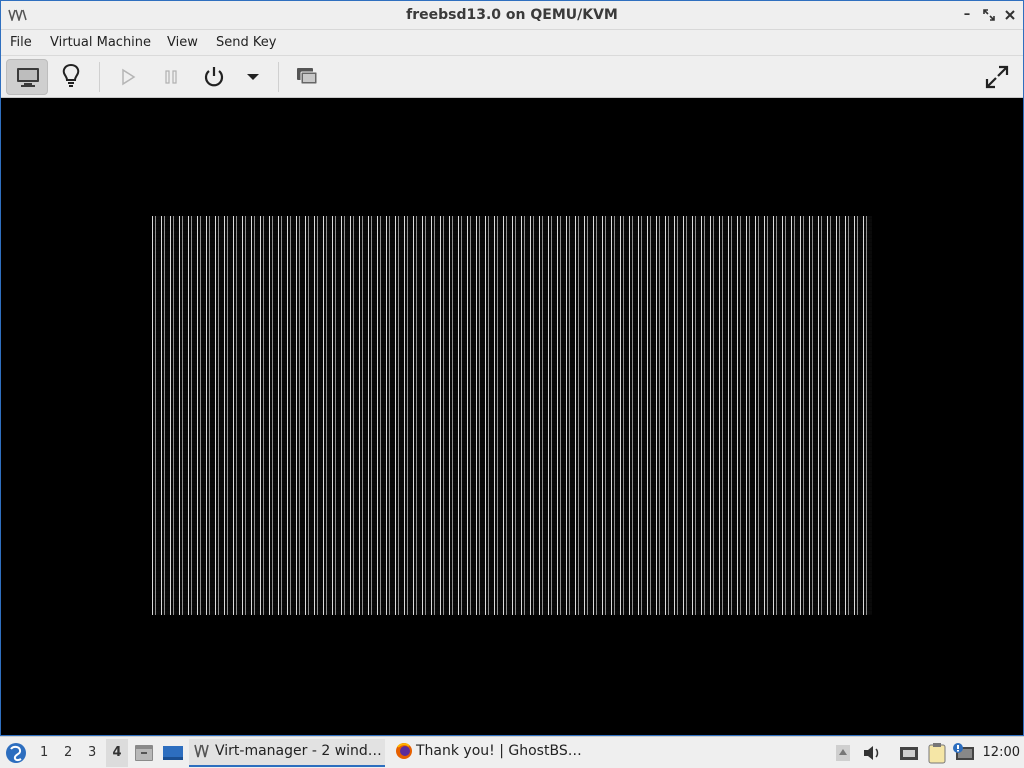 This screenshot has width=1024, height=768. I want to click on close-button, so click(1010, 15).